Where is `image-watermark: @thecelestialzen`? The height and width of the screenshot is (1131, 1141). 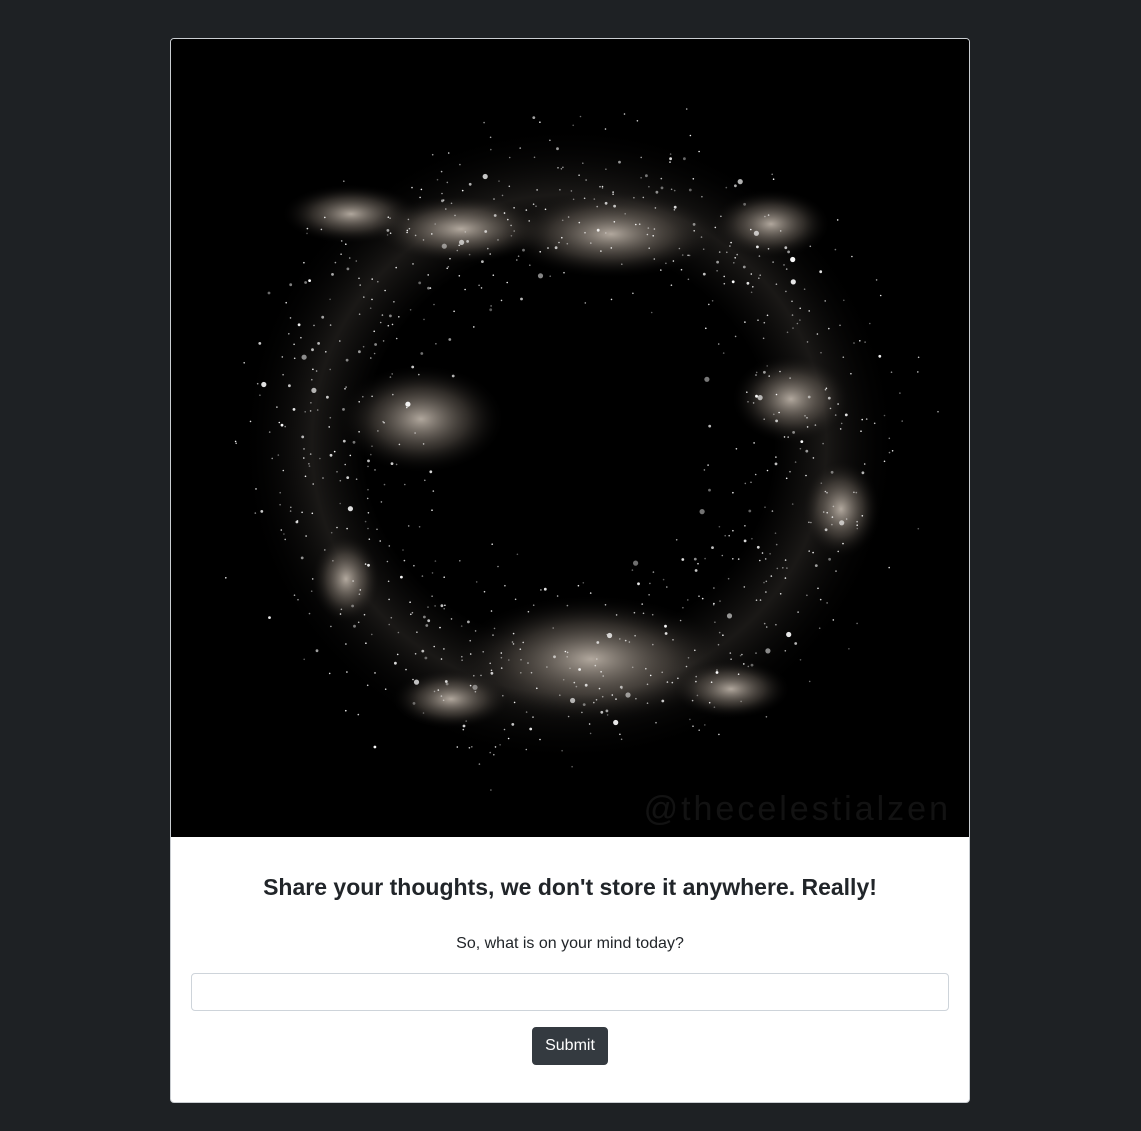
image-watermark: @thecelestialzen is located at coordinates (797, 809).